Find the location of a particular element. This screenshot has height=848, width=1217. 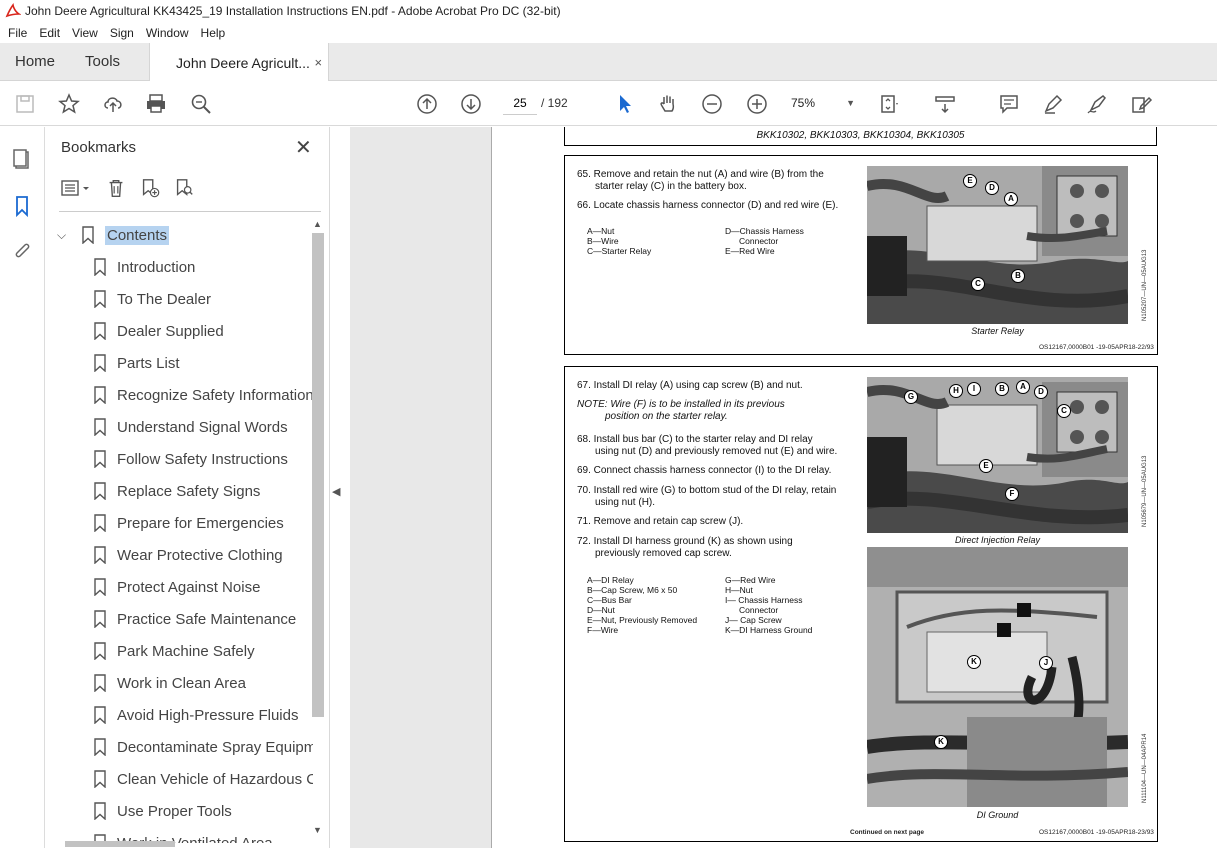

bookmark-item: To The Dealer is located at coordinates (179, 299).